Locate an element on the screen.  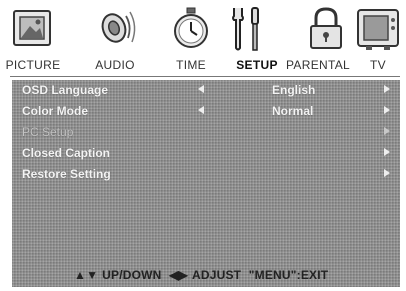
menu-item-label: PC Setup is located at coordinates (48, 132).